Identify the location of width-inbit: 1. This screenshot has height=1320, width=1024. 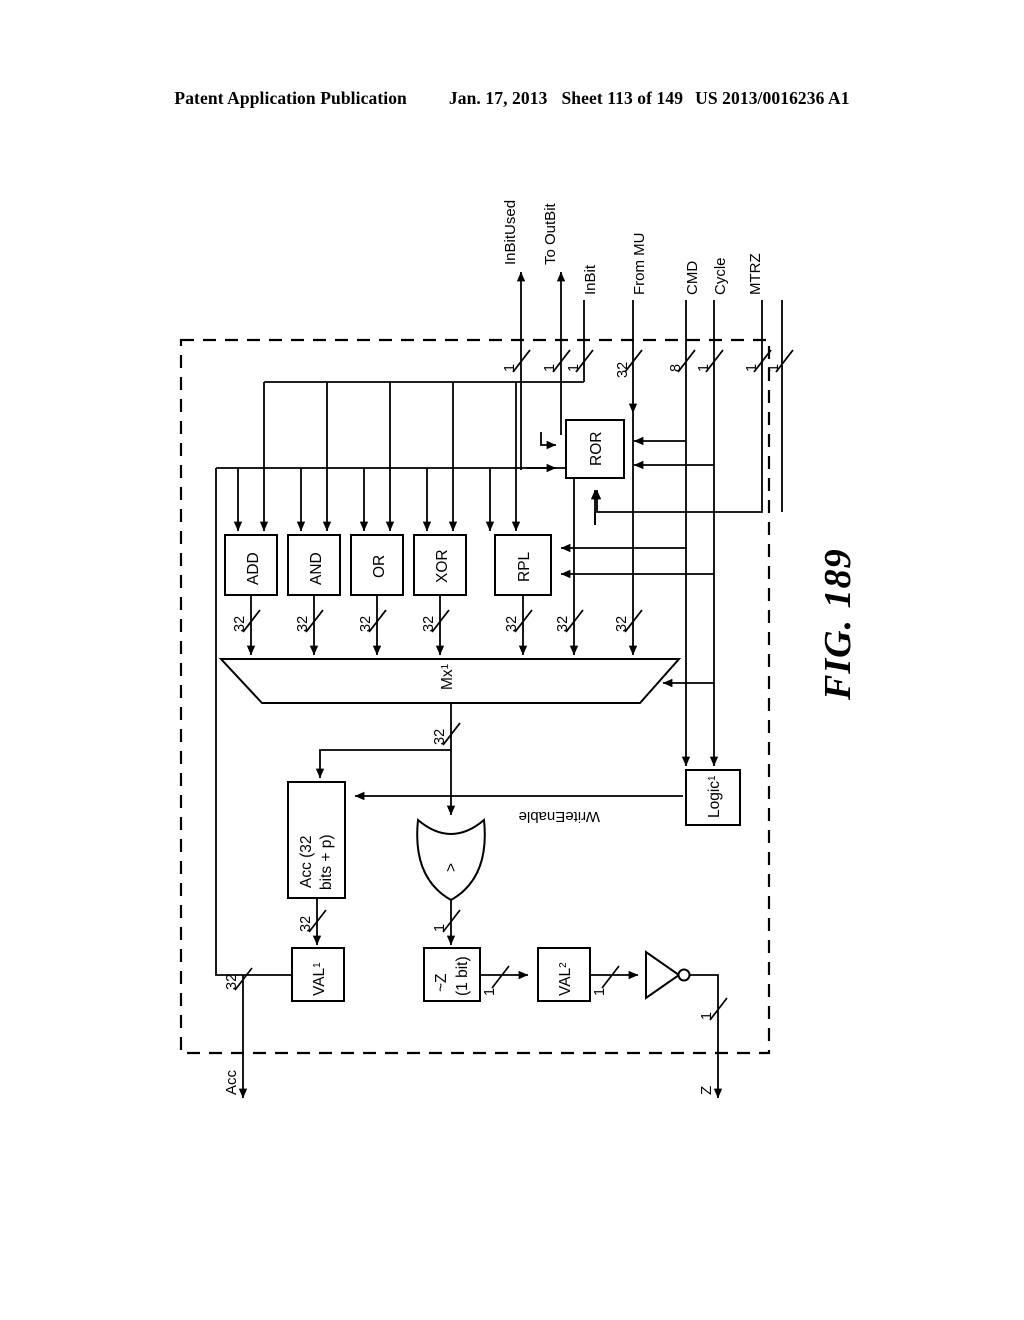
(574, 368).